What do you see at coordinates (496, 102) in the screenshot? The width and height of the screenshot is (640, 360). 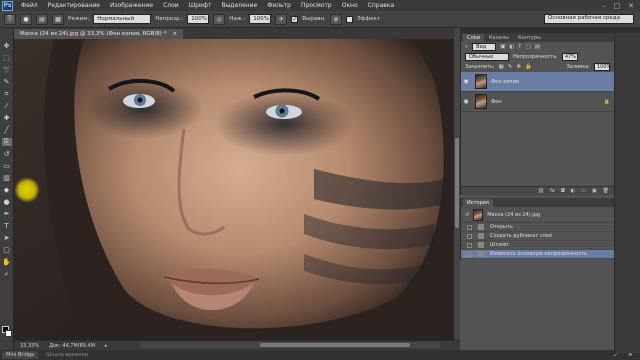 I see `layer-name: Фон` at bounding box center [496, 102].